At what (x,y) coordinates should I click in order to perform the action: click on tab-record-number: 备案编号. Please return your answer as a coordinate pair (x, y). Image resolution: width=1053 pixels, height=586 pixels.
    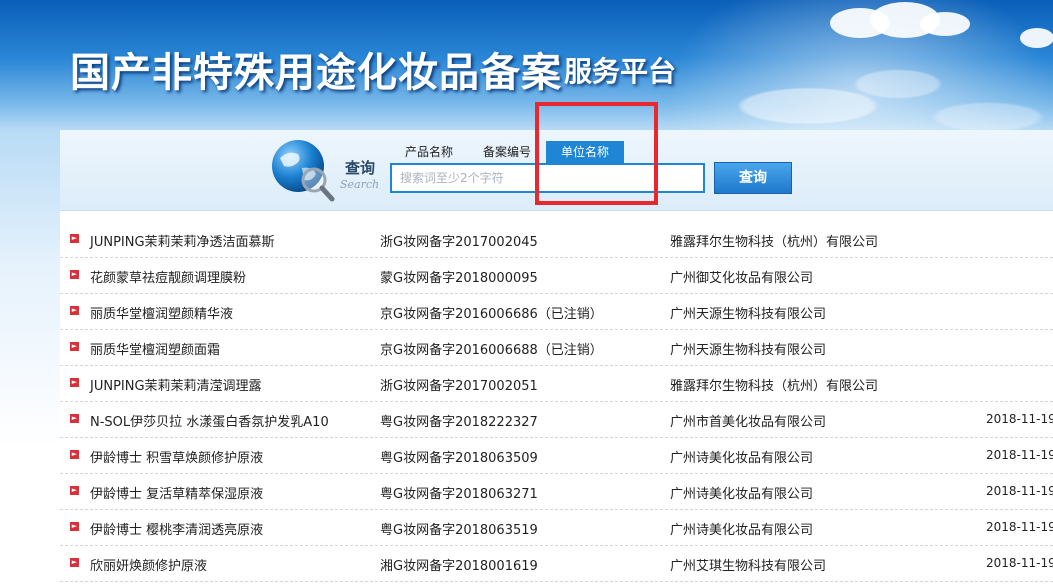
    Looking at the image, I should click on (507, 152).